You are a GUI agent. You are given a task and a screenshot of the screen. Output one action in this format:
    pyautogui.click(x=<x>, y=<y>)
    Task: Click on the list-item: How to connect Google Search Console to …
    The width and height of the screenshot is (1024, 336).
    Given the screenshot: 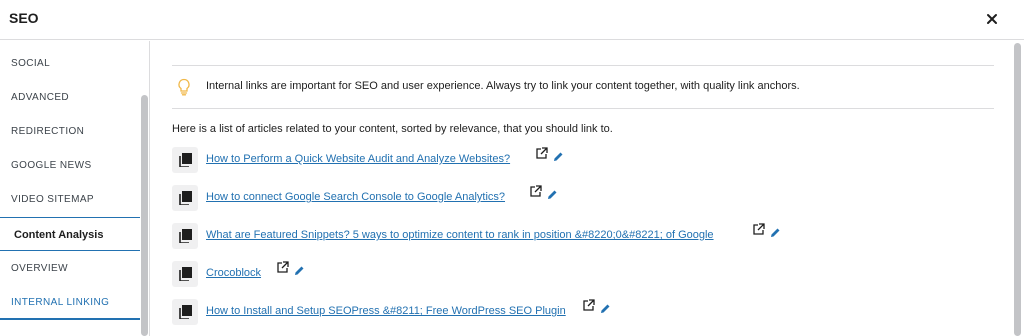 What is the action you would take?
    pyautogui.click(x=382, y=198)
    